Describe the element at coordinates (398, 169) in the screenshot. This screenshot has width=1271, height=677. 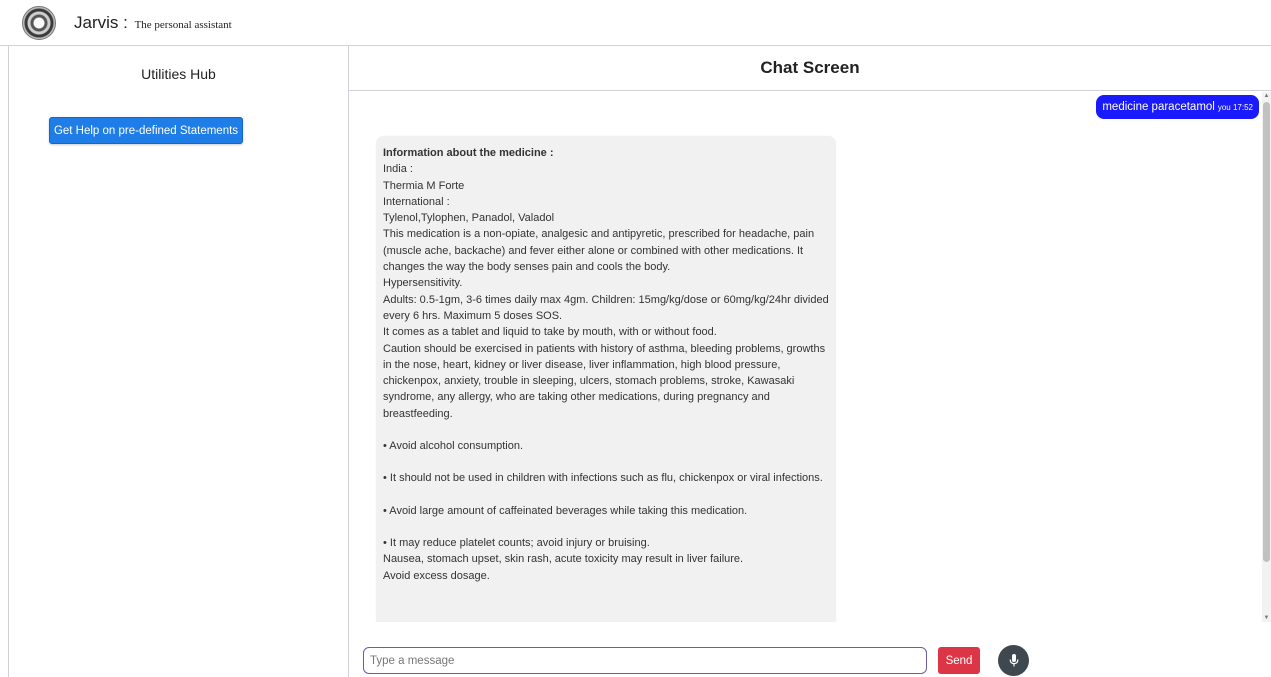
I see `bot-message-line: India :` at that location.